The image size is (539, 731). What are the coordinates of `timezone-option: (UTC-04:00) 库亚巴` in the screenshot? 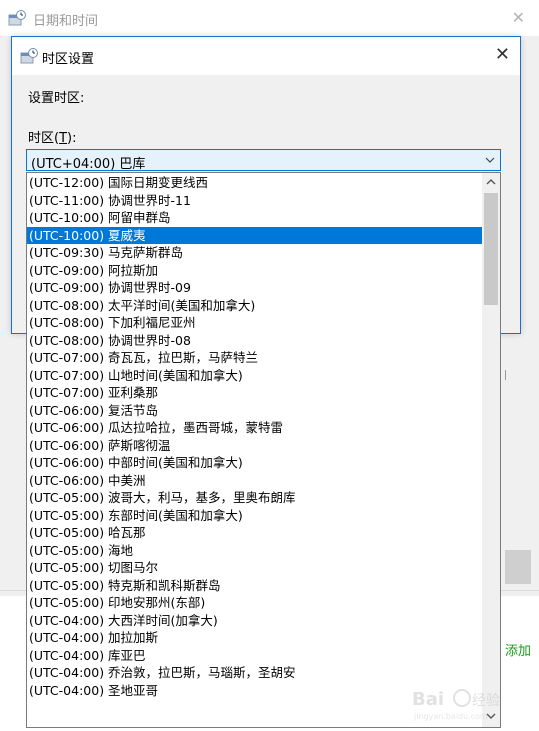 It's located at (255, 656).